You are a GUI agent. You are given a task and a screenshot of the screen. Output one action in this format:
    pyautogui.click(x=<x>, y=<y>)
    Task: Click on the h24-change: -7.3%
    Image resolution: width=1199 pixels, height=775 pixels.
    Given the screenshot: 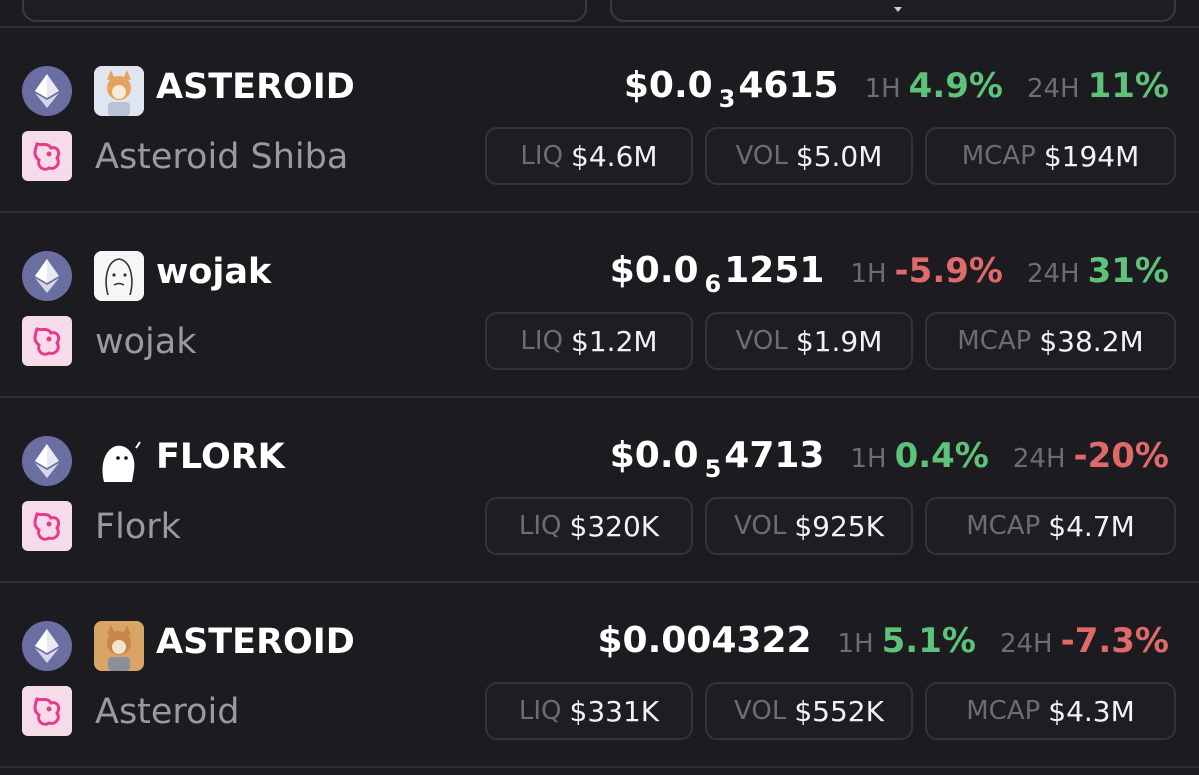 What is the action you would take?
    pyautogui.click(x=1114, y=641)
    